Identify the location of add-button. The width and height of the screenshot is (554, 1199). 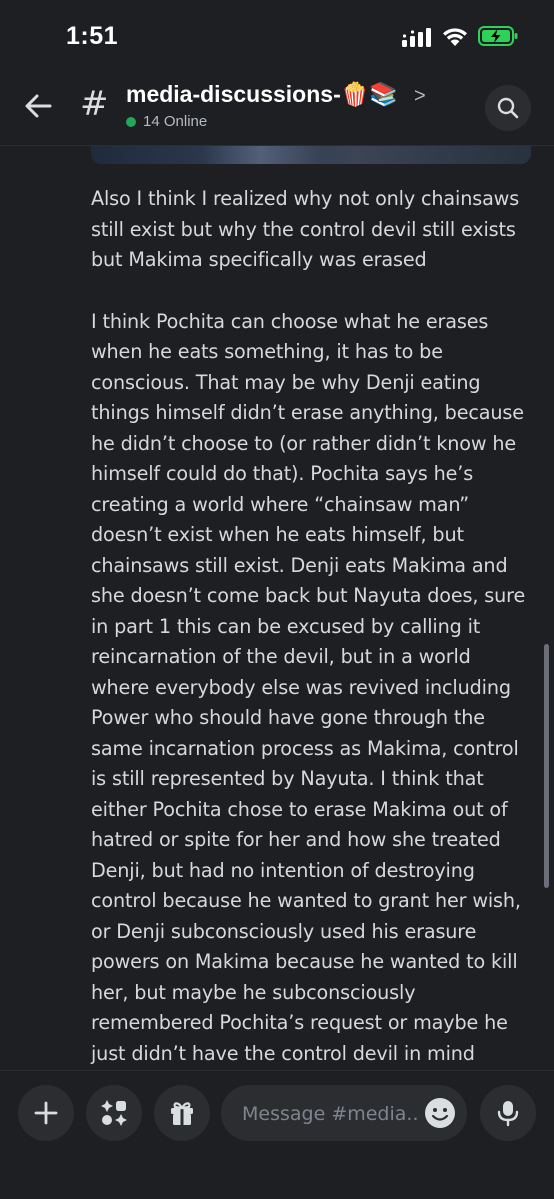
(46, 1113).